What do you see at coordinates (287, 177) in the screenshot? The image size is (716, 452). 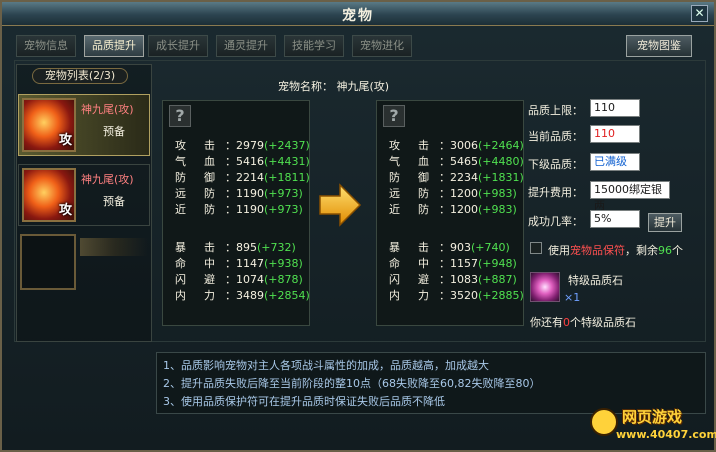 I see `stat-bonus: (+1811)` at bounding box center [287, 177].